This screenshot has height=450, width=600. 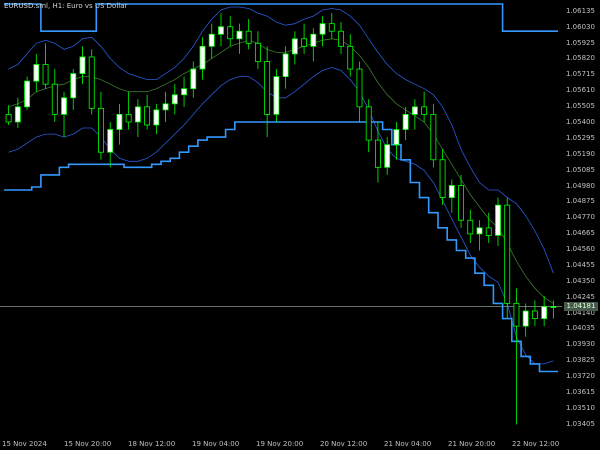 I want to click on symbol-title: EURUSD.sml, H1: Euro vs US Dollar, so click(x=66, y=6).